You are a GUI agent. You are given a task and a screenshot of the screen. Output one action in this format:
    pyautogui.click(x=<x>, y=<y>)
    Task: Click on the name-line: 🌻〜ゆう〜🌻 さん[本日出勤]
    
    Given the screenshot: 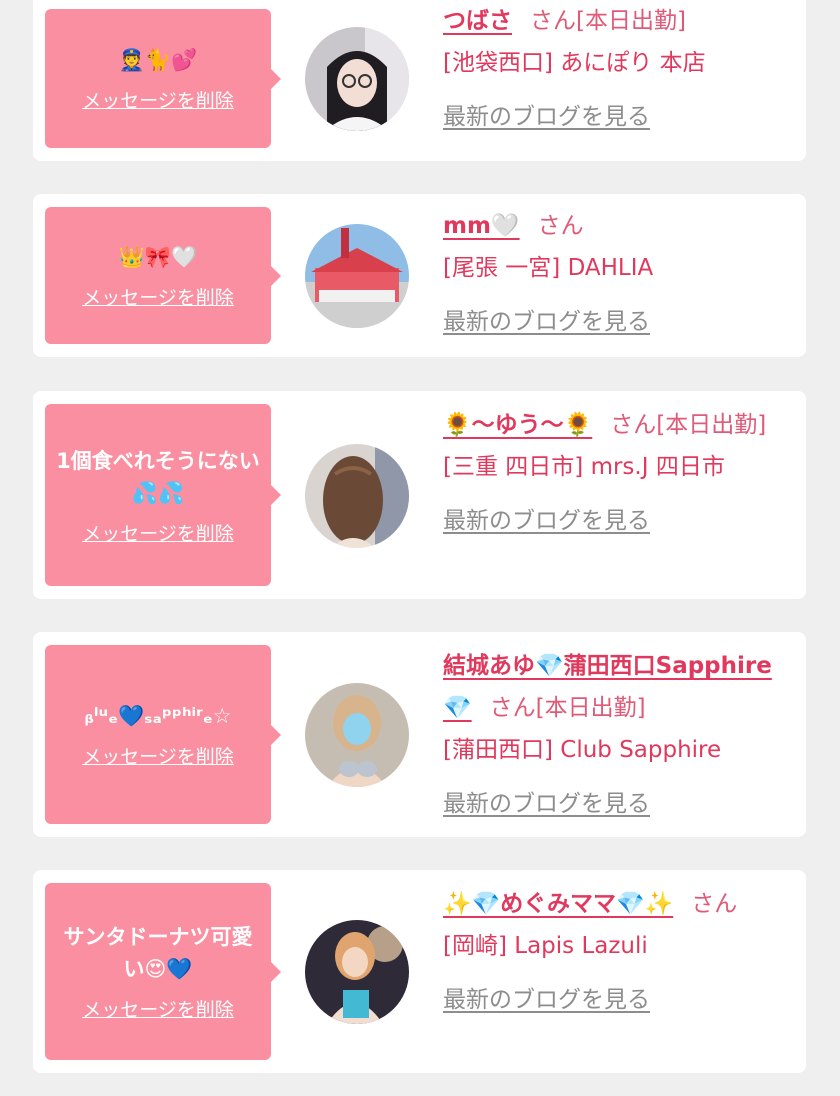 What is the action you would take?
    pyautogui.click(x=619, y=425)
    